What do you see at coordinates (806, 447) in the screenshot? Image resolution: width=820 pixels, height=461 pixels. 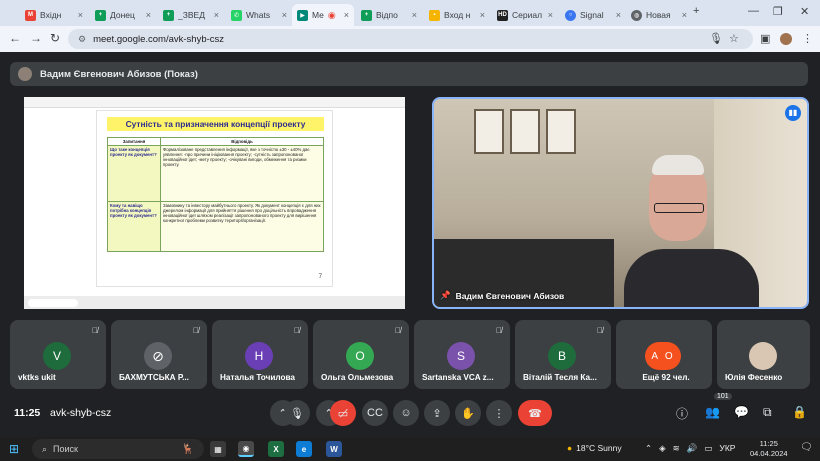 I see `notifications-icon: 🗨` at bounding box center [806, 447].